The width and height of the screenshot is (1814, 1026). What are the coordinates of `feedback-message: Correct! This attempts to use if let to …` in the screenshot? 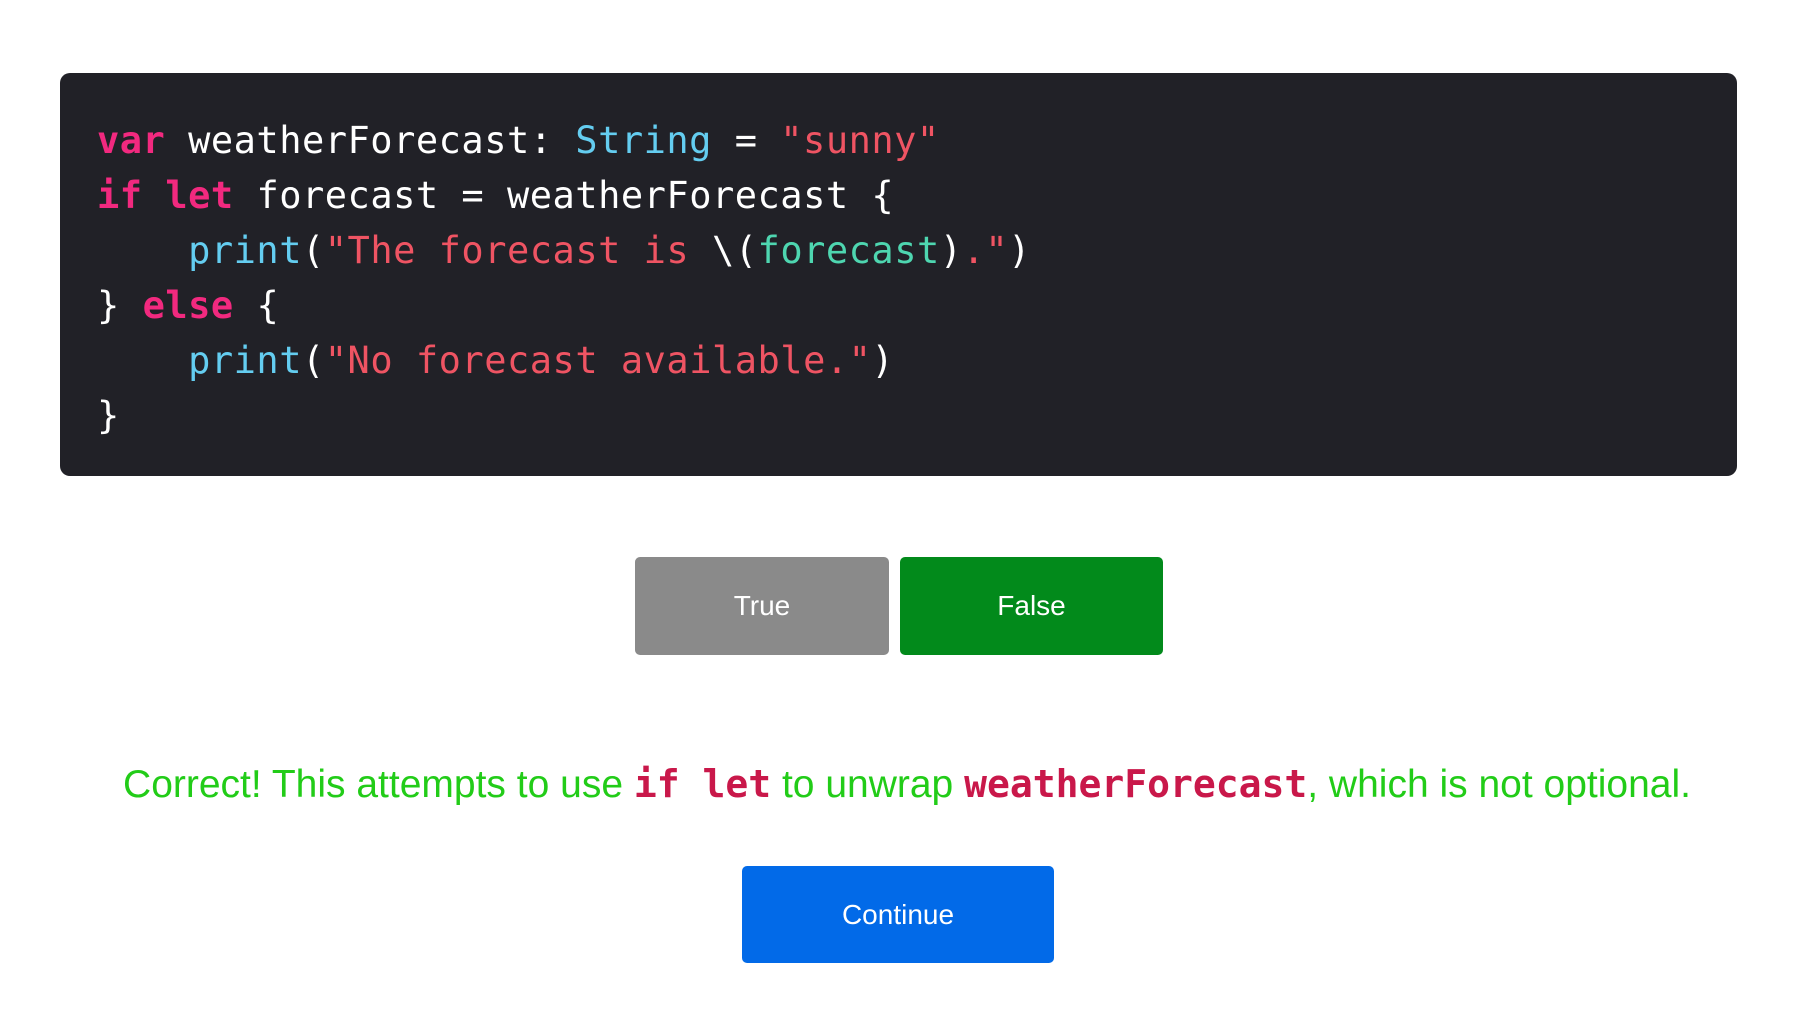 It's located at (907, 784).